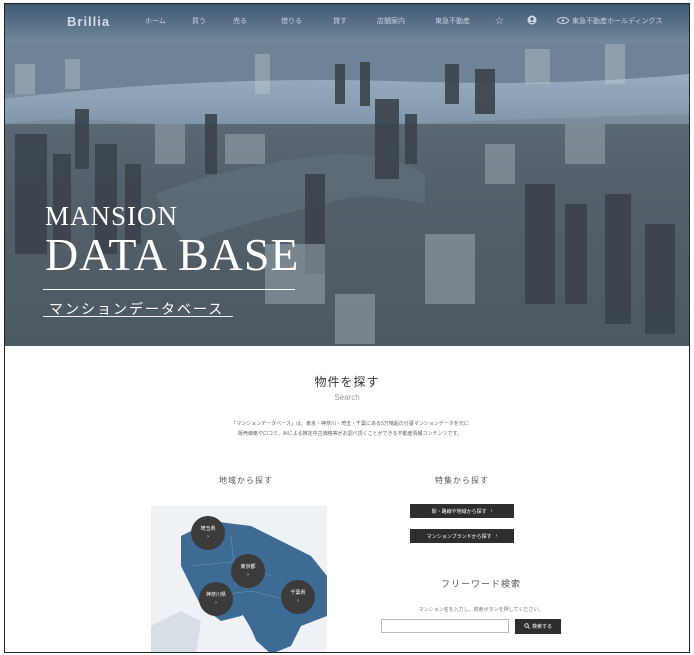 The height and width of the screenshot is (655, 694). I want to click on hero-divider, so click(169, 289).